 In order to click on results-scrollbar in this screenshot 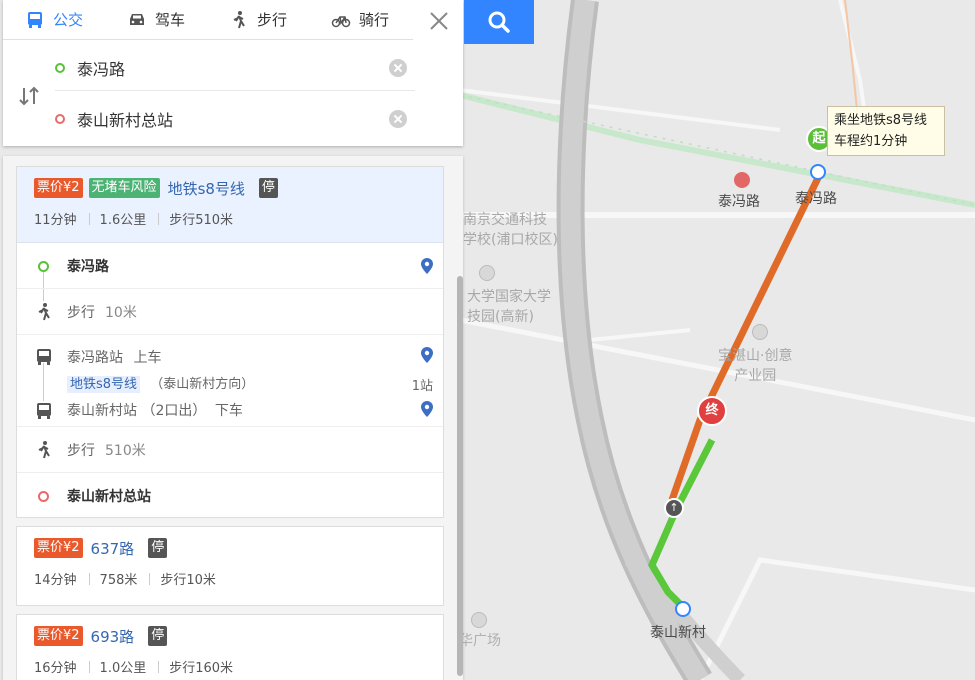, I will do `click(460, 476)`.